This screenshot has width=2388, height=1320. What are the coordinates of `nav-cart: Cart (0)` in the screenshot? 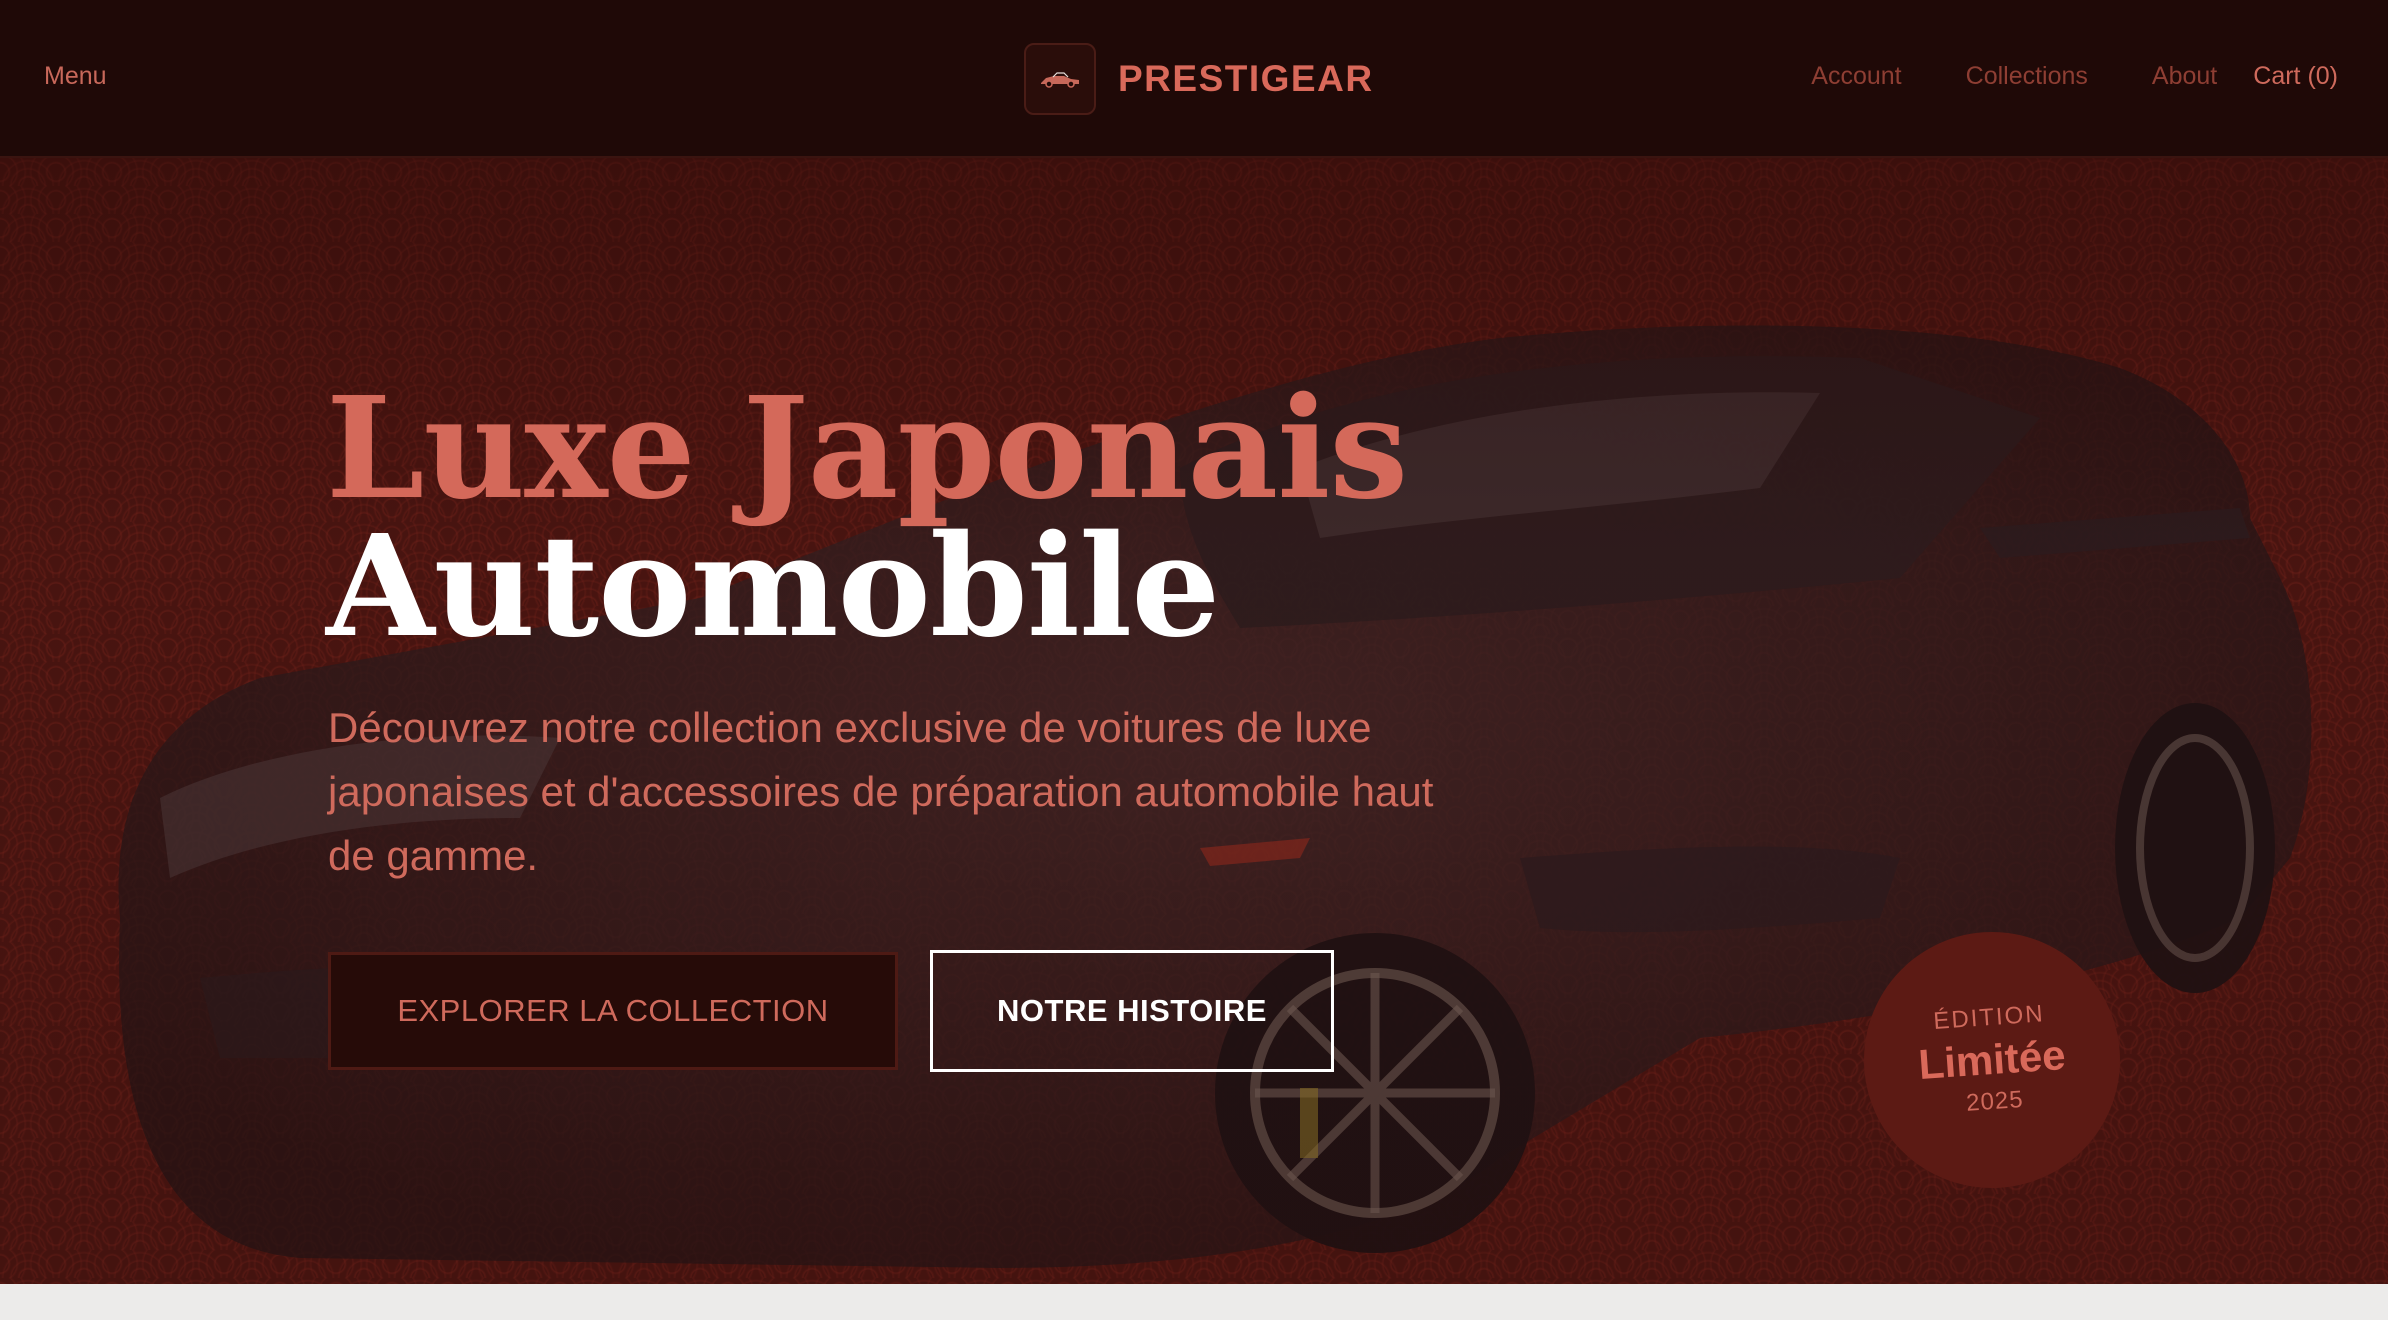 It's located at (2295, 76).